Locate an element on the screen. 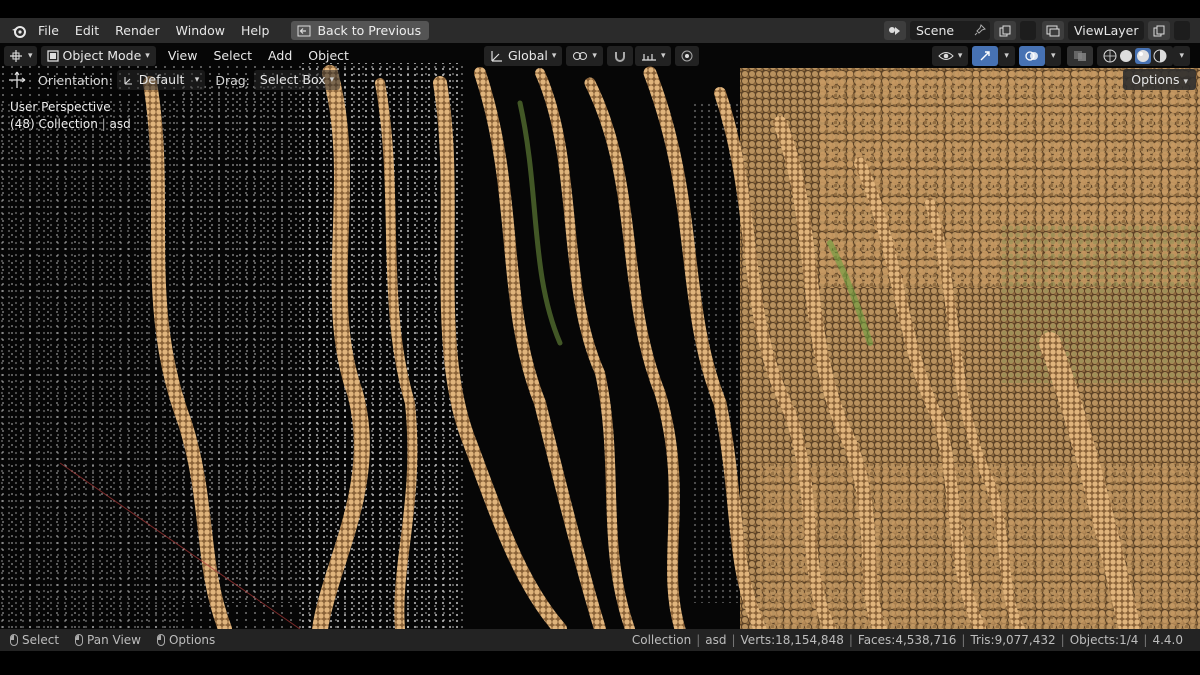 The width and height of the screenshot is (1200, 675). viewlayer-selector: ViewLayer is located at coordinates (1116, 30).